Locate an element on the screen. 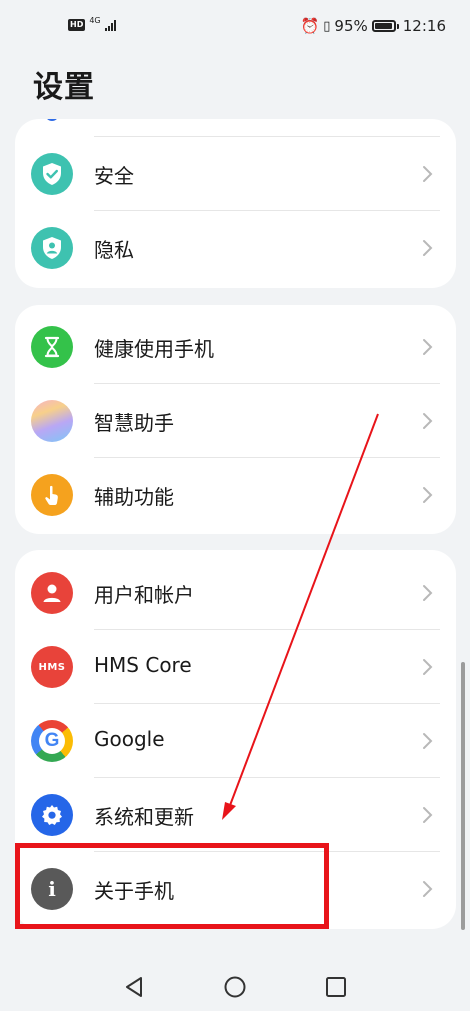 This screenshot has height=1011, width=470. hms-badge-text: HMS is located at coordinates (52, 667).